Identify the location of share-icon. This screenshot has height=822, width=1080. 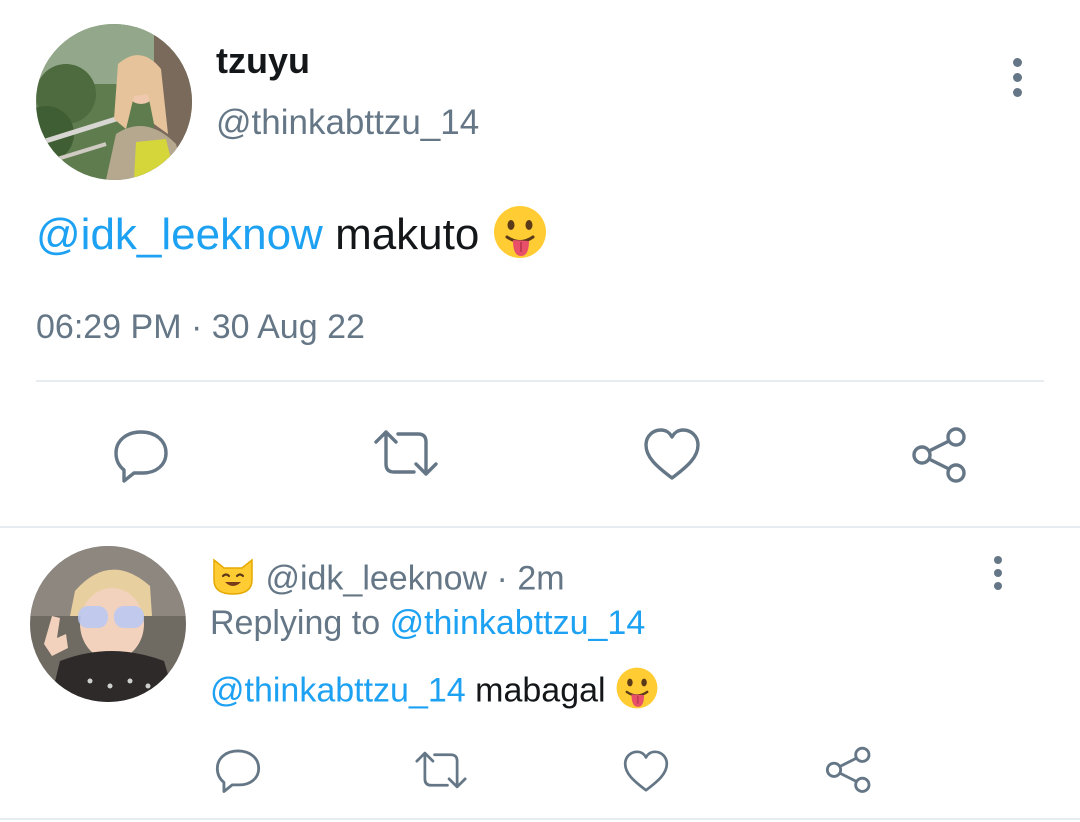
(940, 454).